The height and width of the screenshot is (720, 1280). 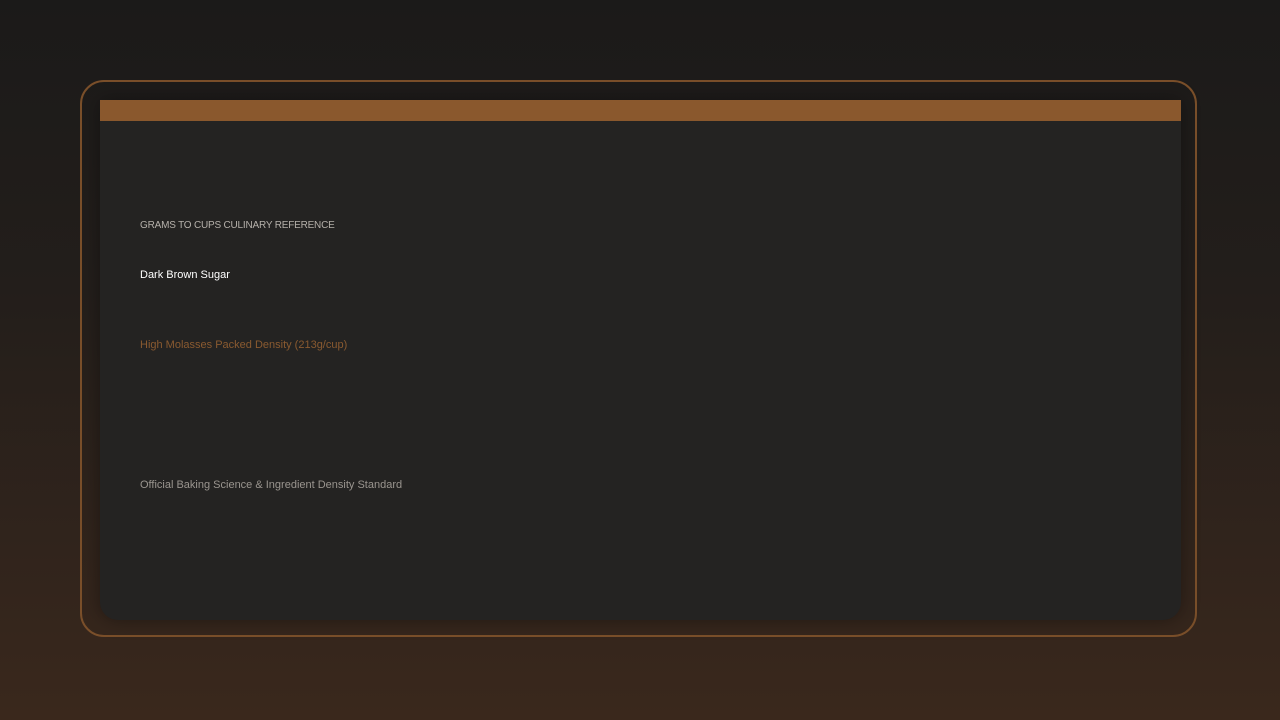 I want to click on ingredient-name: Dark Brown Sugar, so click(x=185, y=275).